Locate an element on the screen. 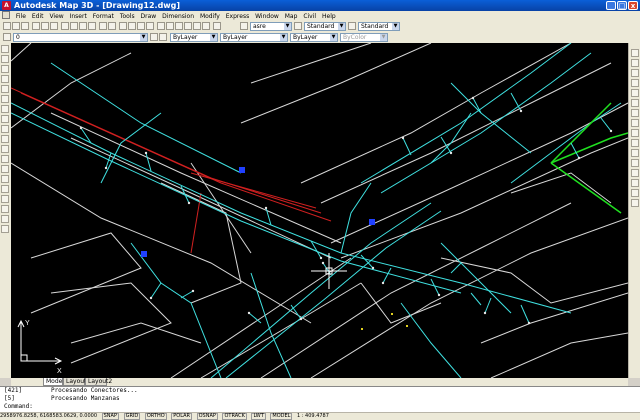 The width and height of the screenshot is (640, 420). tab-layout1: Layout1 is located at coordinates (76, 382).